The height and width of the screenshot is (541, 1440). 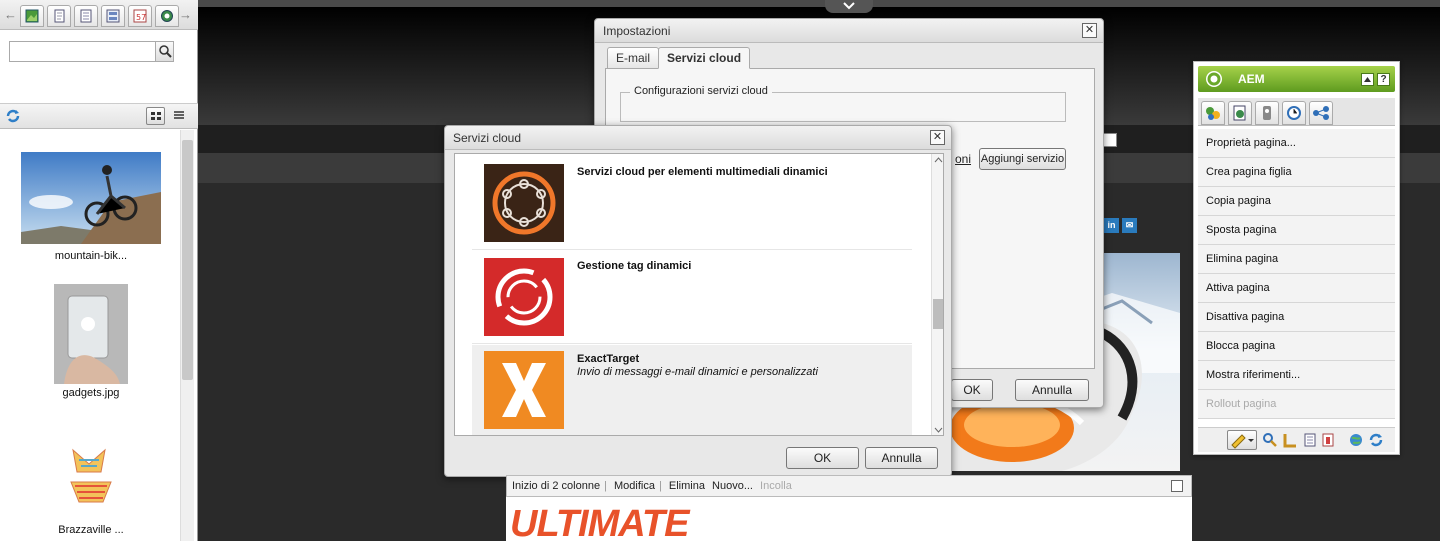 I want to click on sidekick-item-move: Sposta pagina, so click(x=1296, y=230).